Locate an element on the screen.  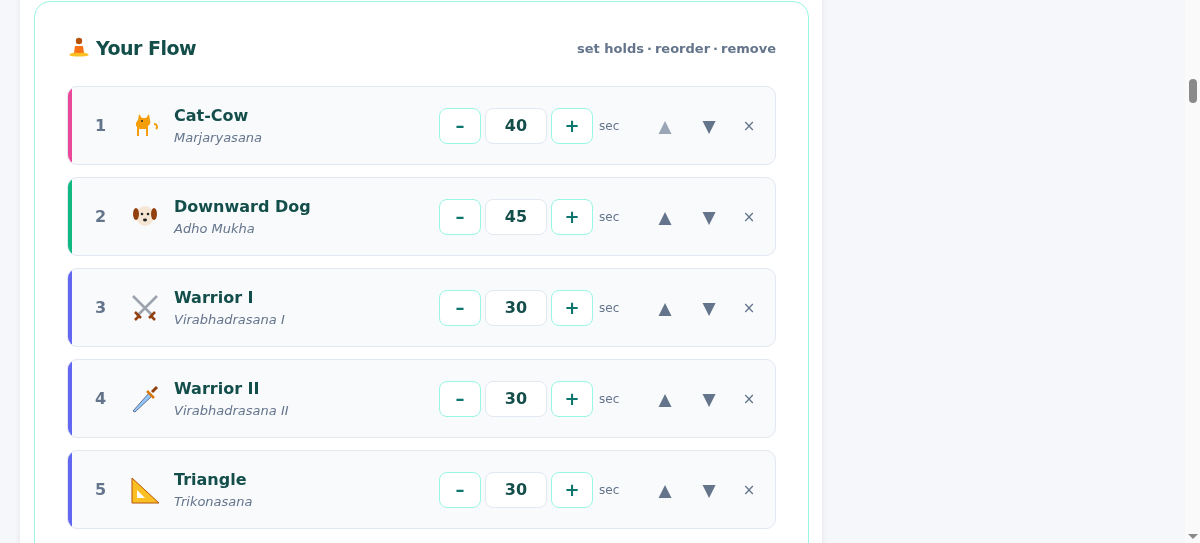
sanskrit-name: Virabhadrasana I is located at coordinates (230, 319).